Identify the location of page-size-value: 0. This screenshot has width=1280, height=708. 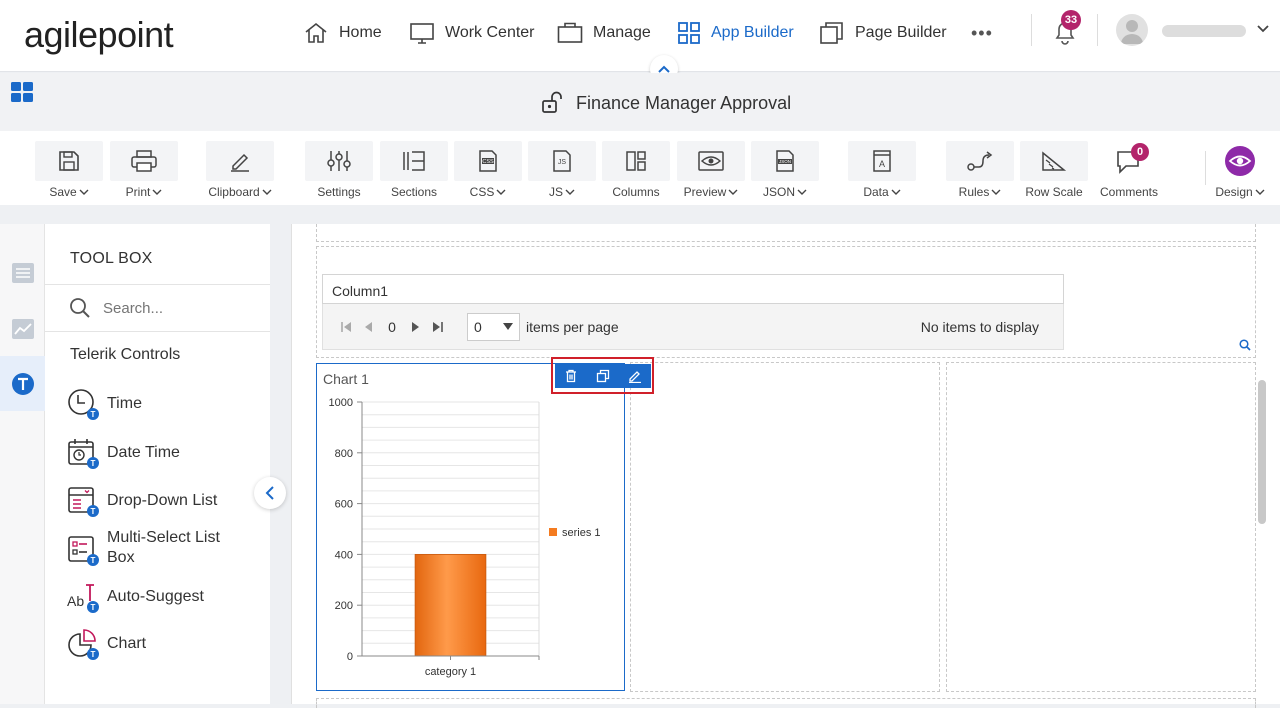
(478, 326).